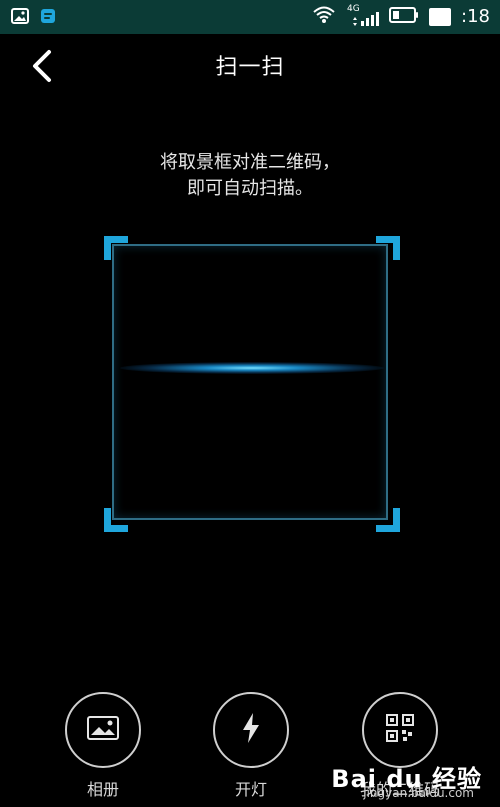 This screenshot has height=807, width=500. I want to click on flashlight-button: 开灯, so click(251, 747).